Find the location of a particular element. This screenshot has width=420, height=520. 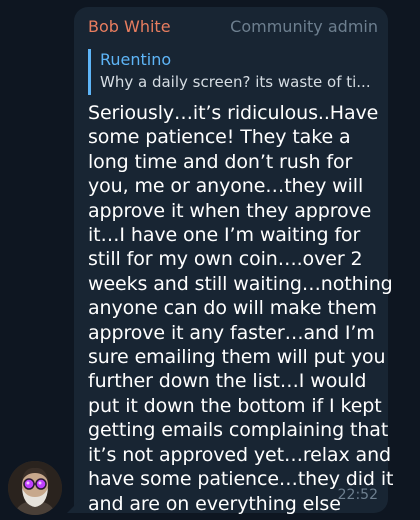

message-line: approve it when they approve is located at coordinates (230, 210).